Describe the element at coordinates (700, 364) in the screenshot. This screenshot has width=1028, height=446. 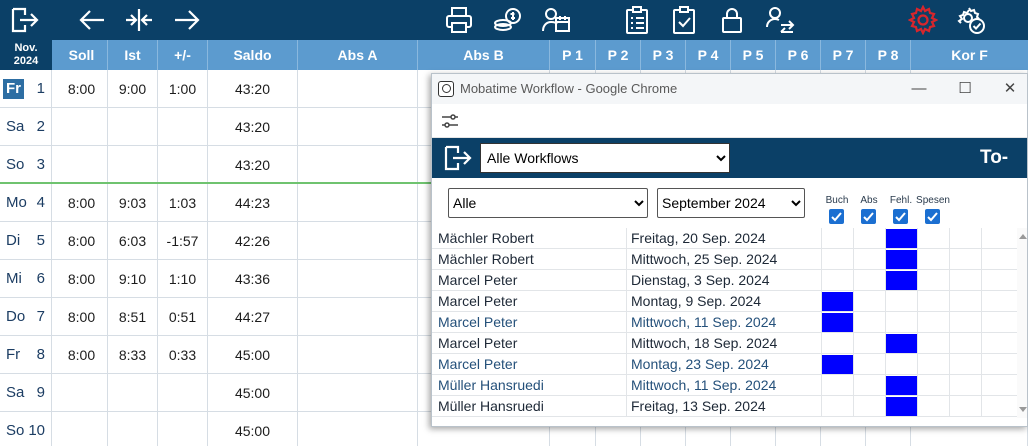
I see `todo-date: Montag, 23 Sep. 2024` at that location.